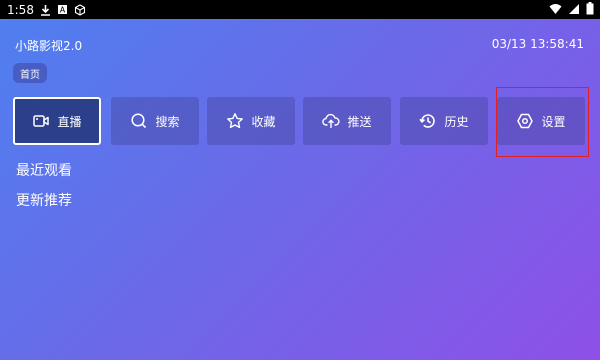 This screenshot has height=360, width=600. I want to click on nav-label: 历史, so click(456, 121).